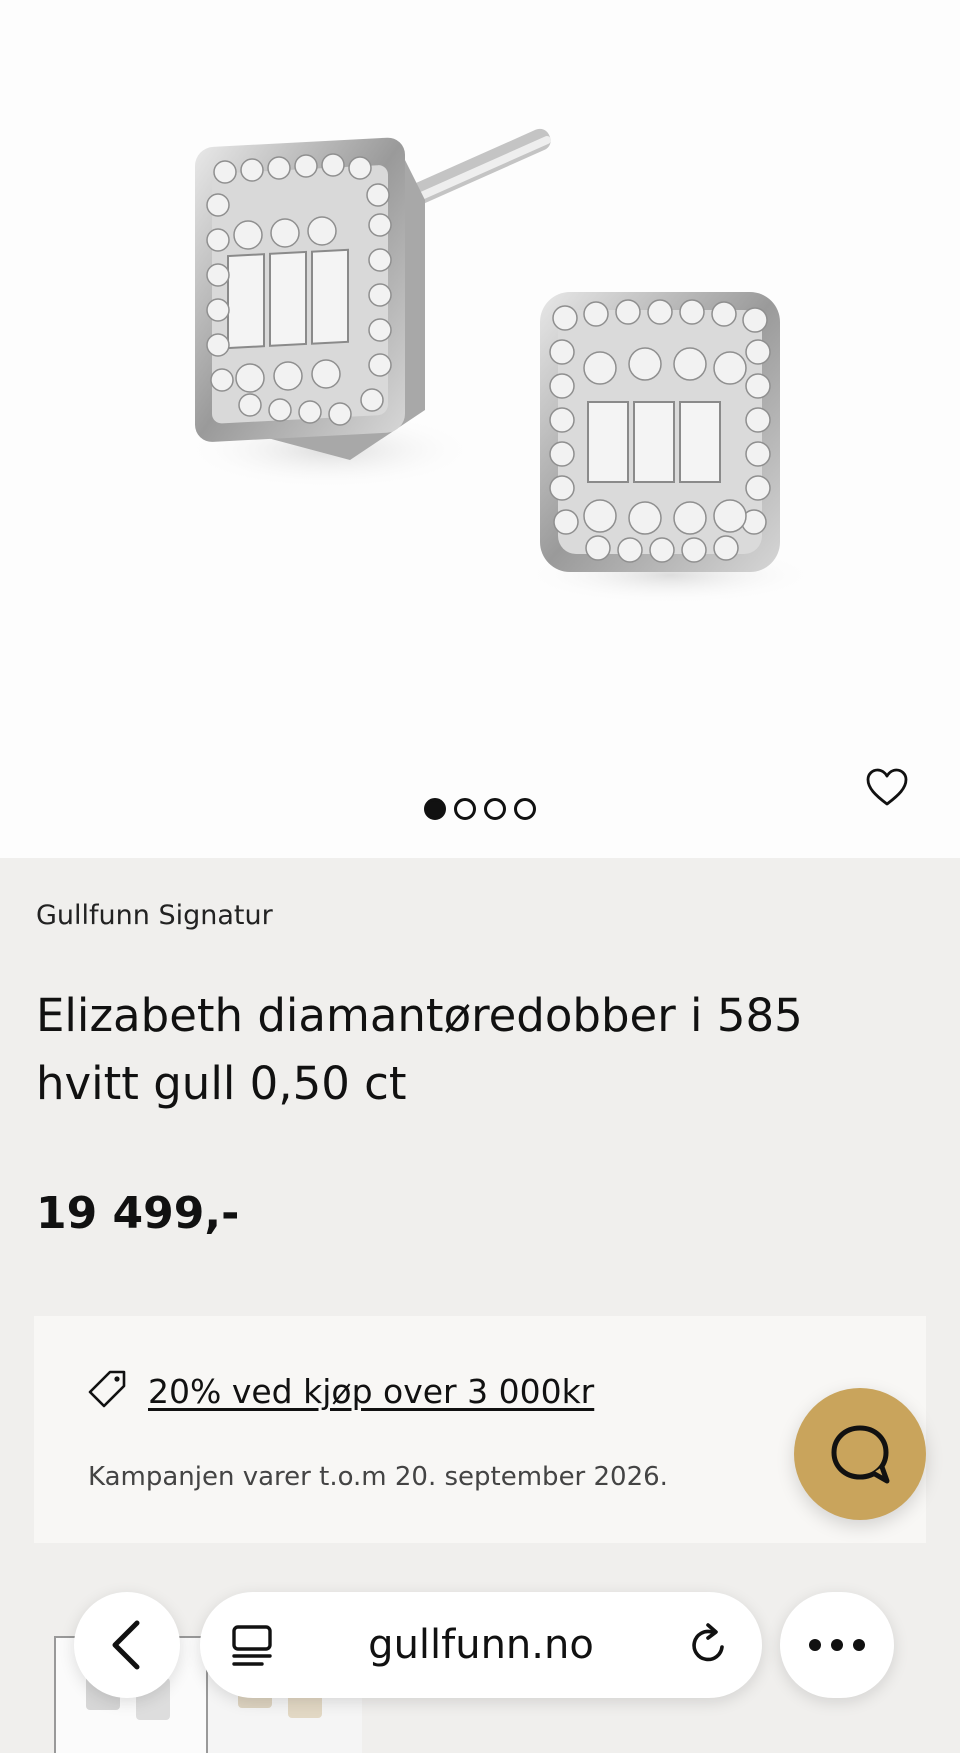 The width and height of the screenshot is (960, 1753). I want to click on back-arrow-icon, so click(126, 1645).